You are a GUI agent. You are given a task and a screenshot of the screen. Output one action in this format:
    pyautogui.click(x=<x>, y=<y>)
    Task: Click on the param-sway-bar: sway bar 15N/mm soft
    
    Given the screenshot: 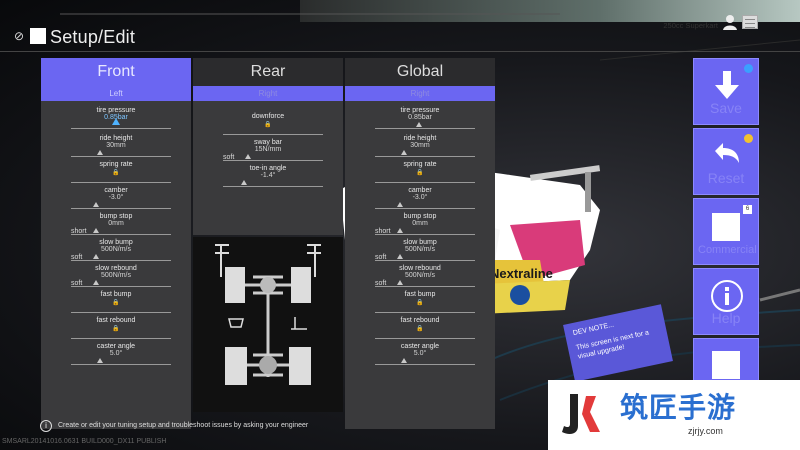 What is the action you would take?
    pyautogui.click(x=268, y=150)
    